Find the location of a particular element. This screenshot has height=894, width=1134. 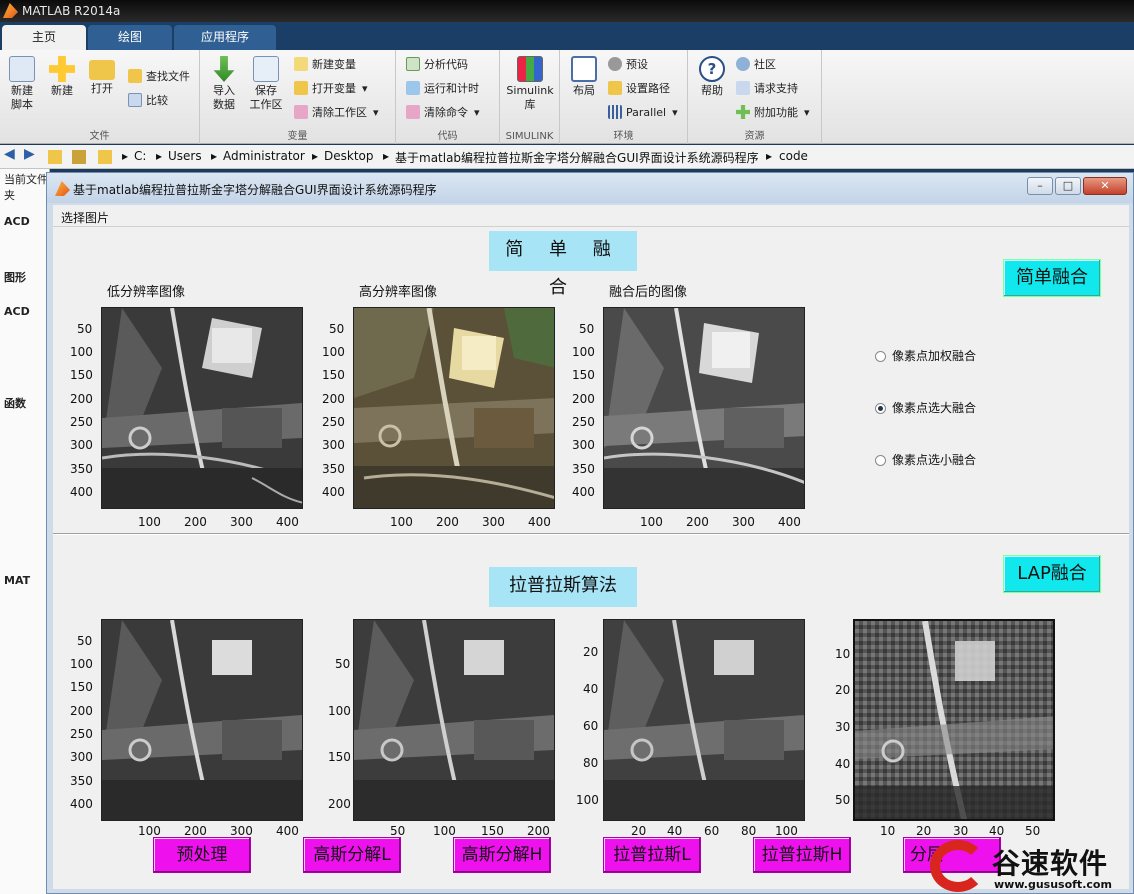

help-icon: ? is located at coordinates (712, 69).